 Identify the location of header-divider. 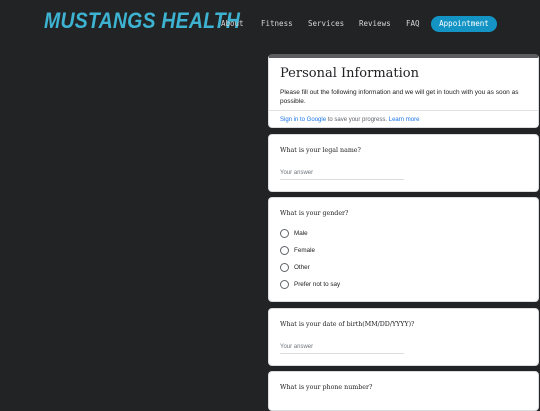
(403, 110).